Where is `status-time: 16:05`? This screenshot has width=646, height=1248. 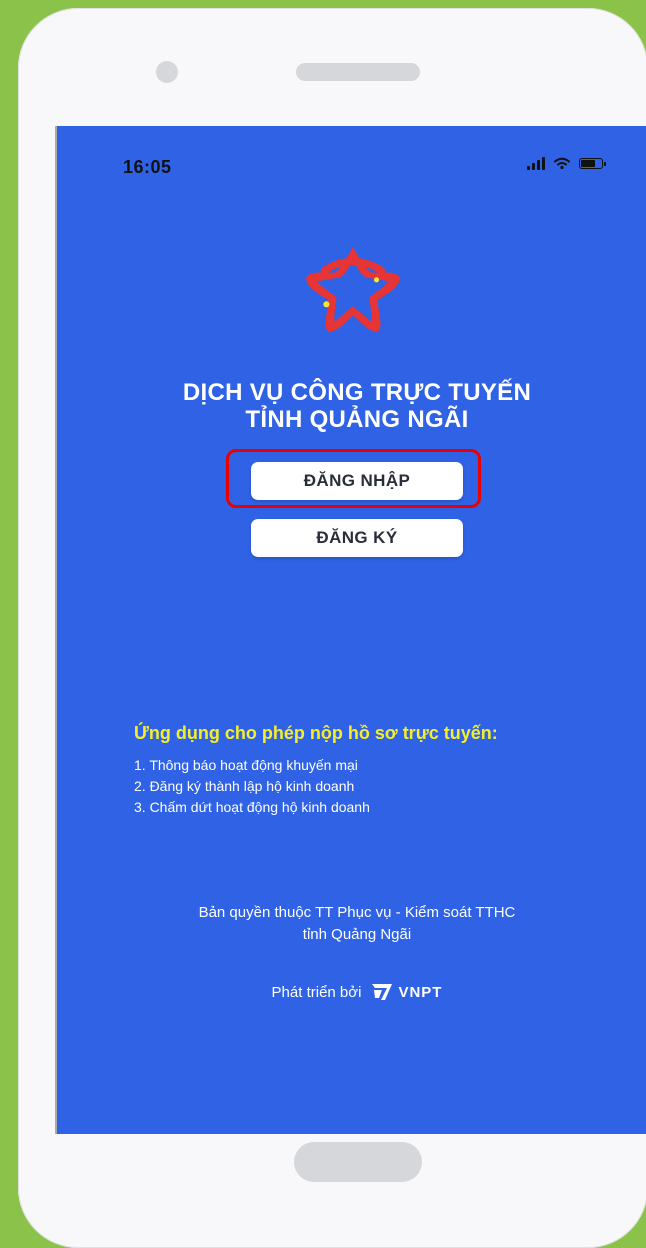
status-time: 16:05 is located at coordinates (147, 167).